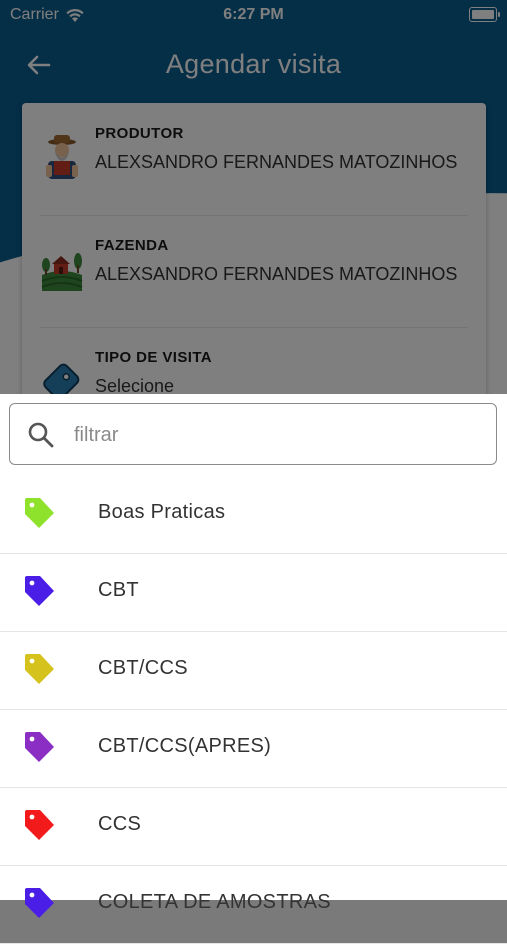 This screenshot has width=507, height=944. I want to click on search-icon, so click(41, 435).